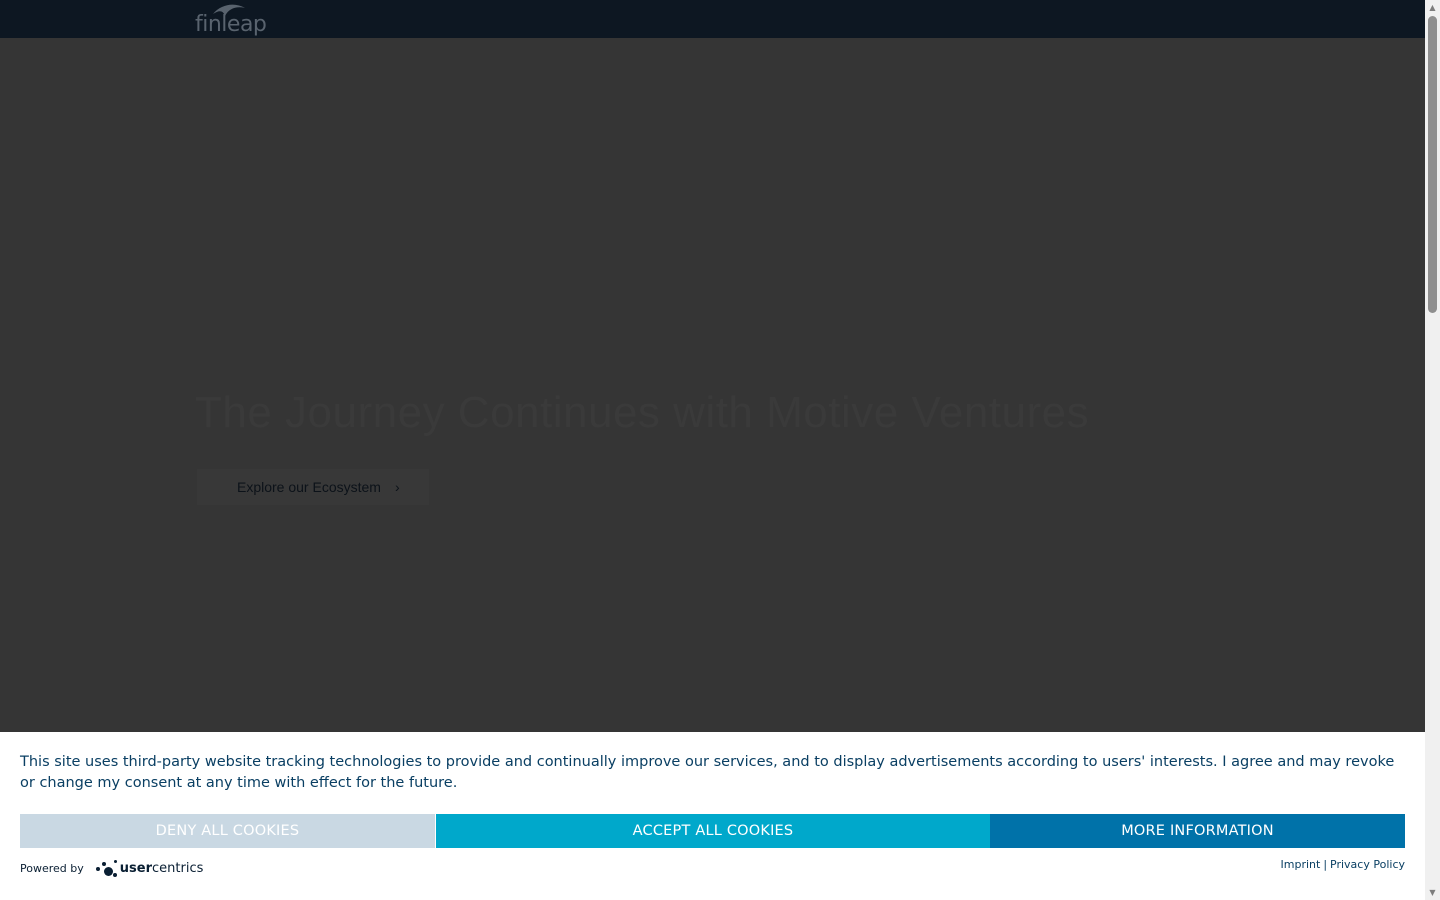 The height and width of the screenshot is (900, 1440). I want to click on site-header: finleap, so click(712, 19).